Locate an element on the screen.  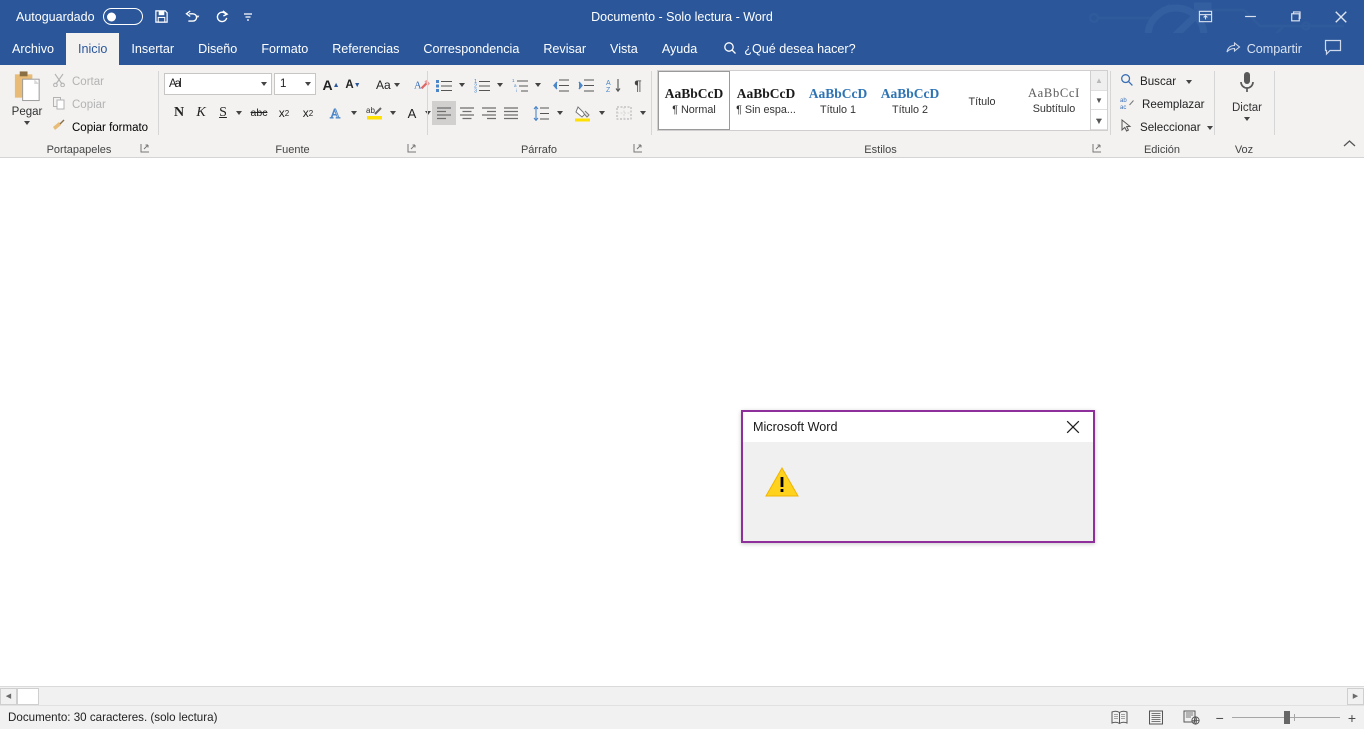
strikethrough-icon: abc is located at coordinates (259, 113).